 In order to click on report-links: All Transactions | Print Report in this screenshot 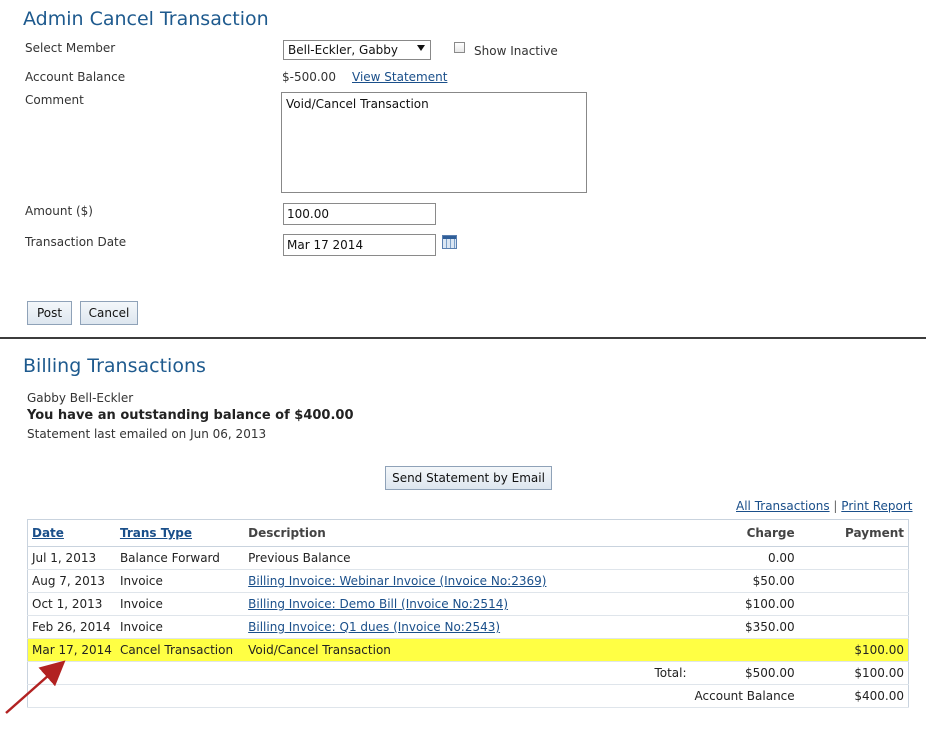, I will do `click(824, 506)`.